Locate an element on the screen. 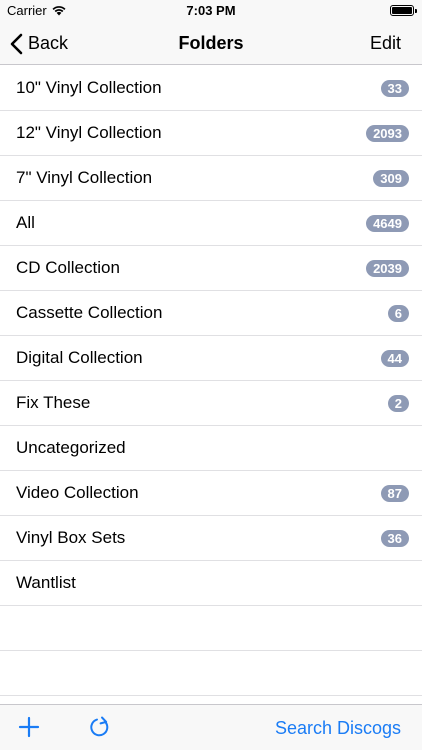 The height and width of the screenshot is (750, 422). folder-count-badge: 33 is located at coordinates (394, 88).